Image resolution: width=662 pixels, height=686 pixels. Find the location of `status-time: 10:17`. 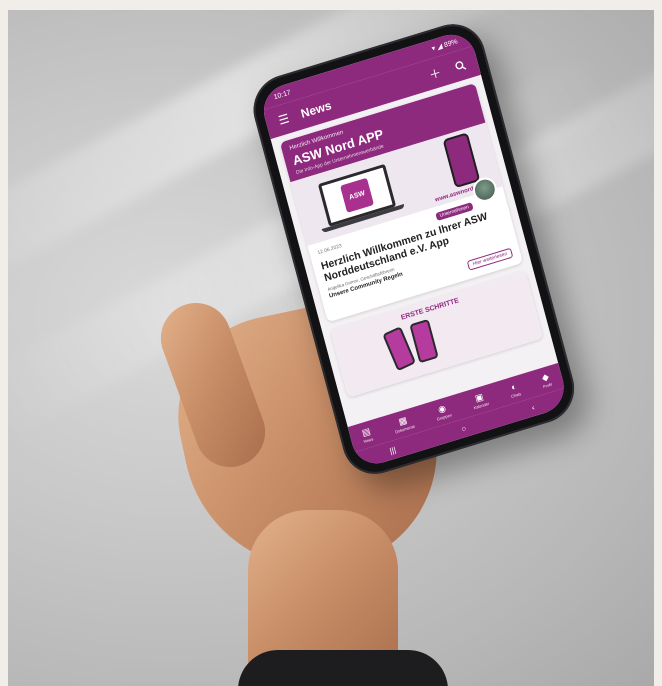

status-time: 10:17 is located at coordinates (282, 94).